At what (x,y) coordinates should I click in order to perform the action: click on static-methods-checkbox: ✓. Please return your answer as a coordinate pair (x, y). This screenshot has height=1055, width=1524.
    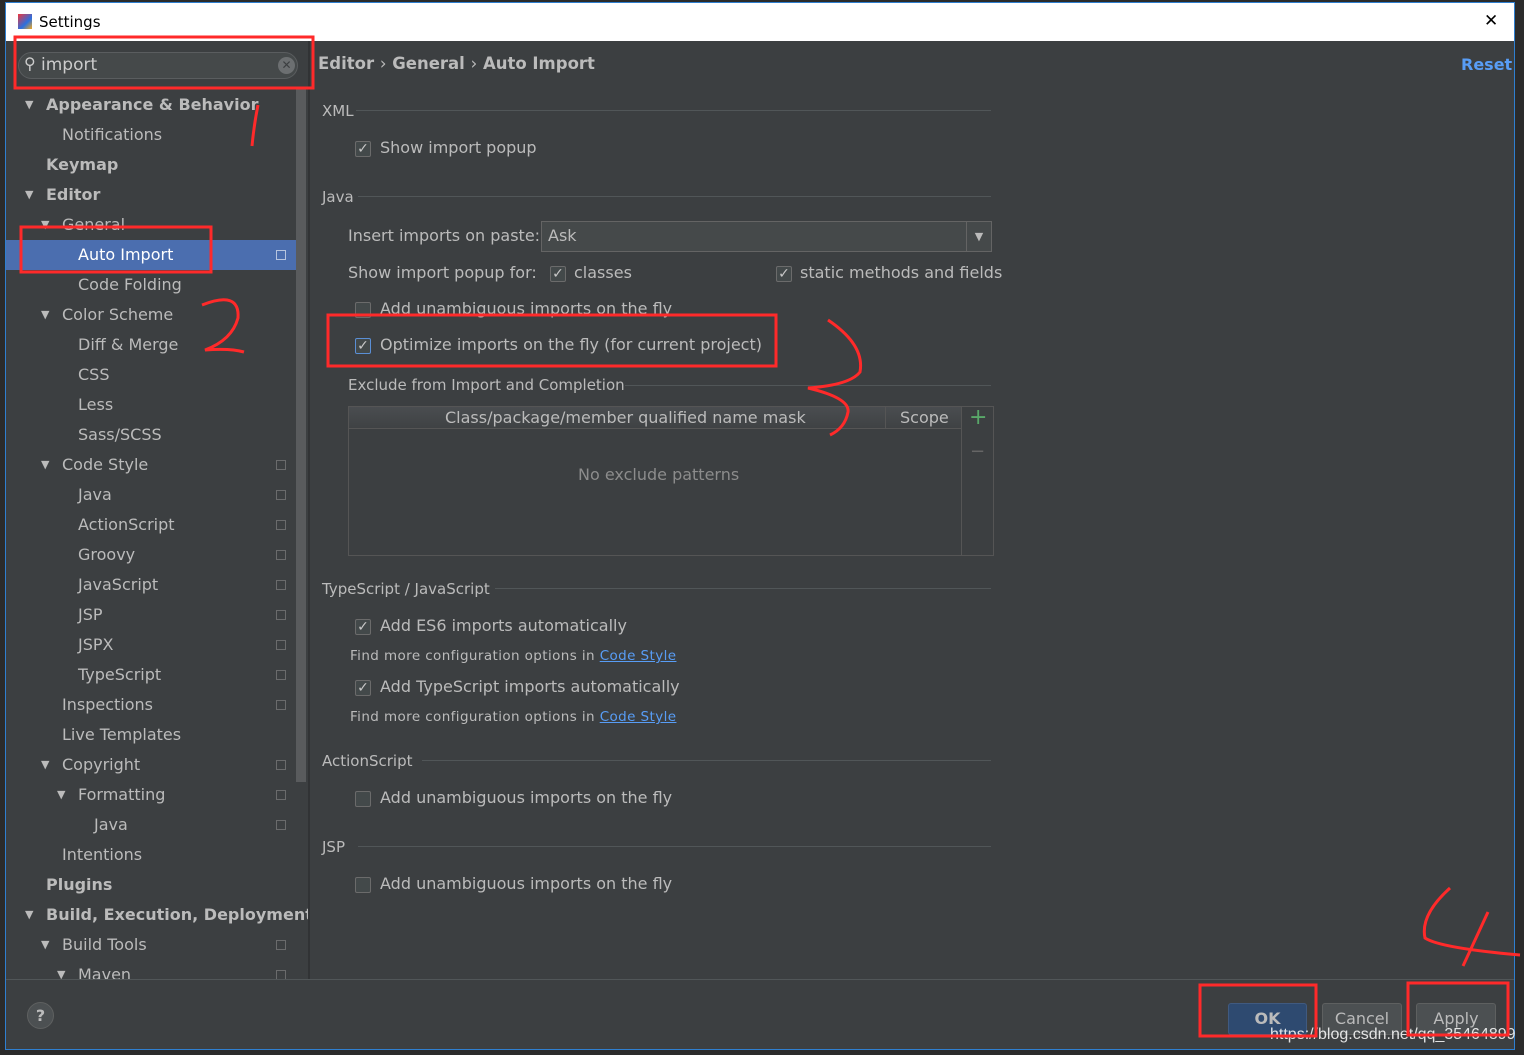
    Looking at the image, I should click on (784, 274).